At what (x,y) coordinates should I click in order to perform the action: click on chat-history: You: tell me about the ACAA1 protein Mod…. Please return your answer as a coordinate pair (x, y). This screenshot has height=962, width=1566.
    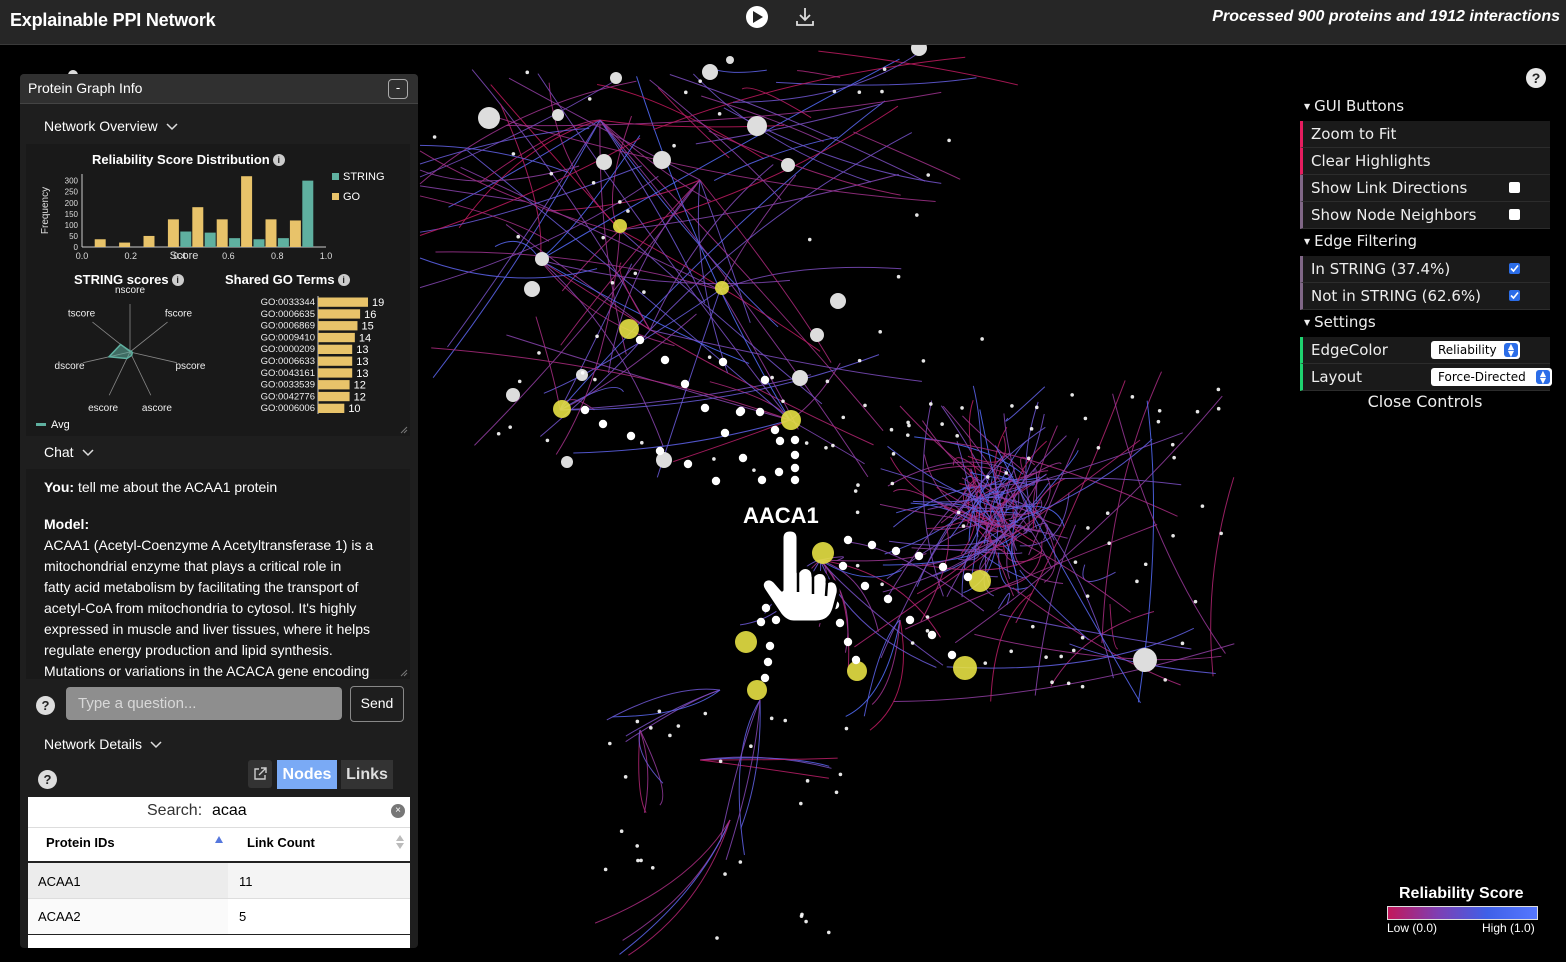
    Looking at the image, I should click on (218, 574).